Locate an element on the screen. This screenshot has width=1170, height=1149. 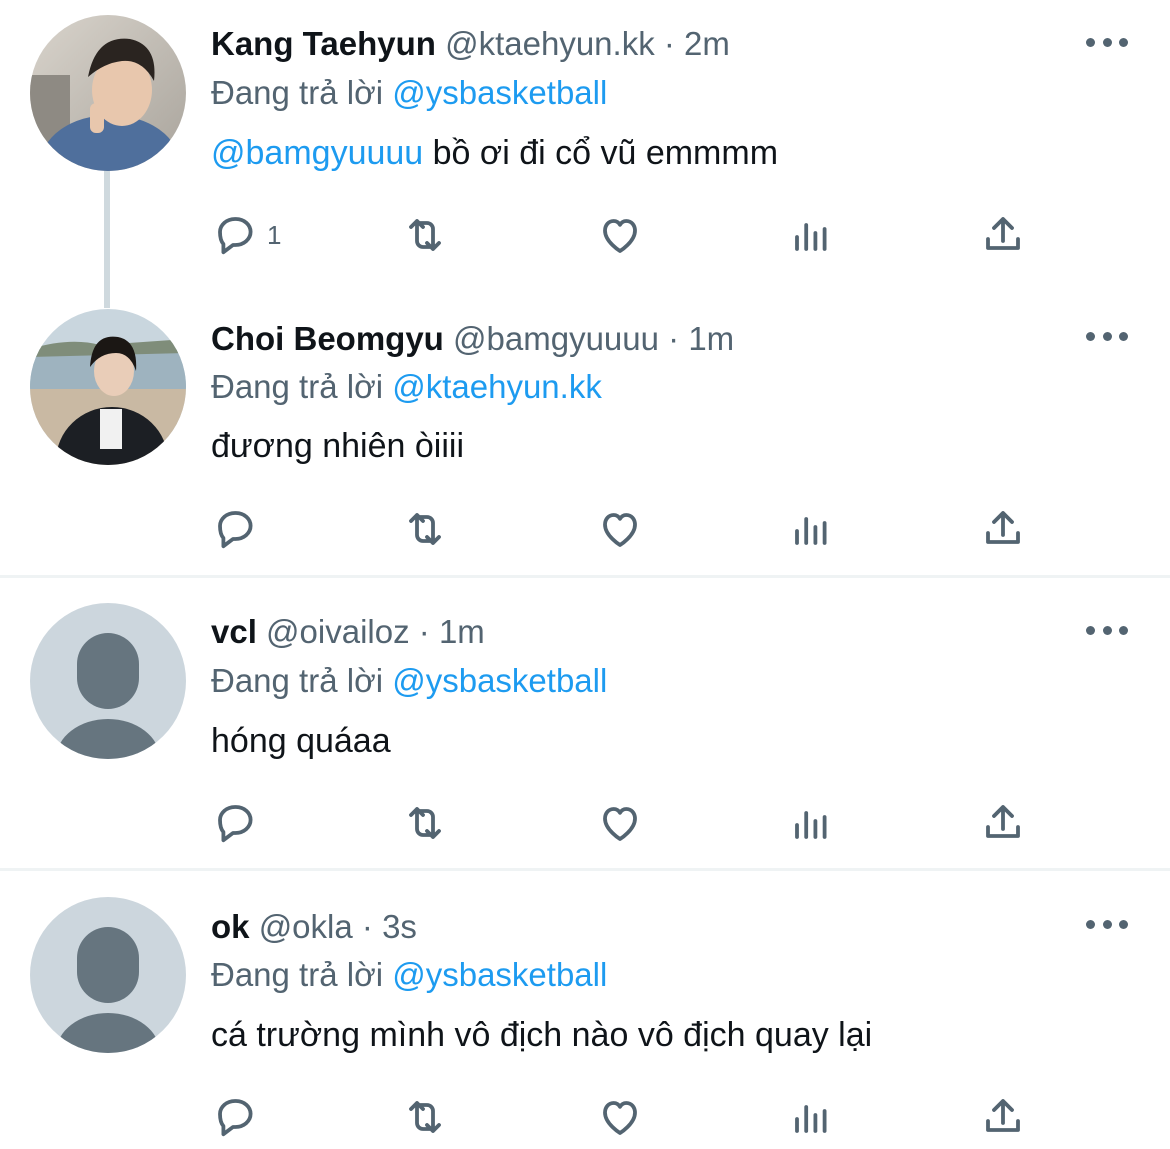
tweet-header: Choi Beomgyu @bamgyuuuu · 1m is located at coordinates (472, 339).